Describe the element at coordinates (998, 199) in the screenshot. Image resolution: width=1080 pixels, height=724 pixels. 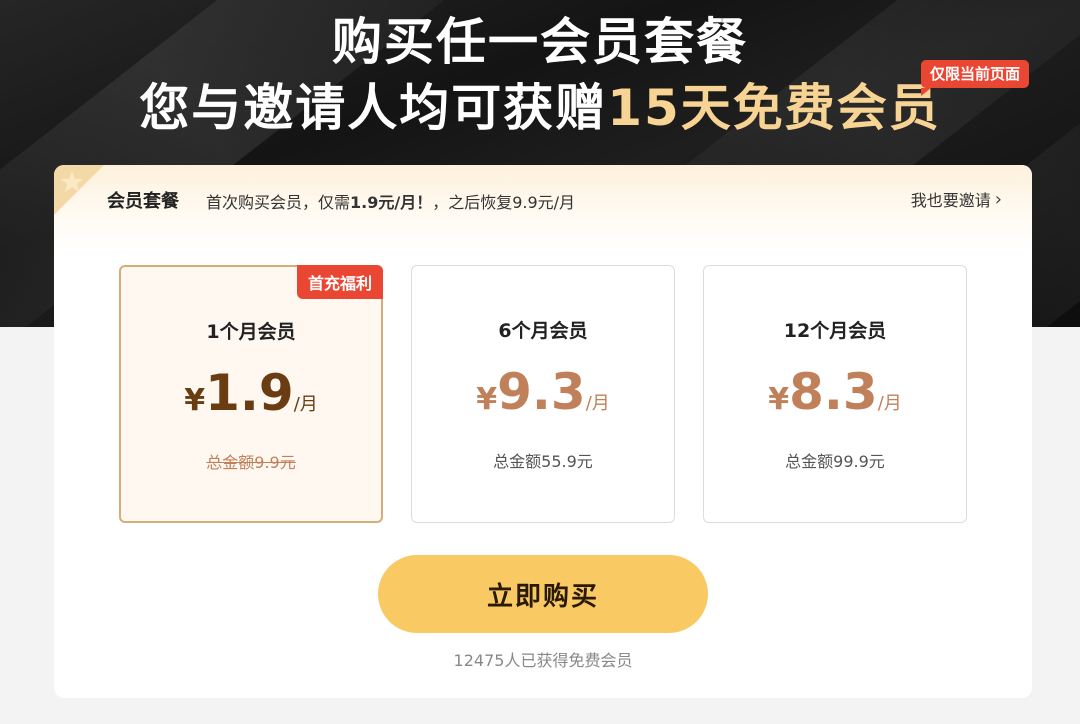
I see `chevron-right-icon: ›` at that location.